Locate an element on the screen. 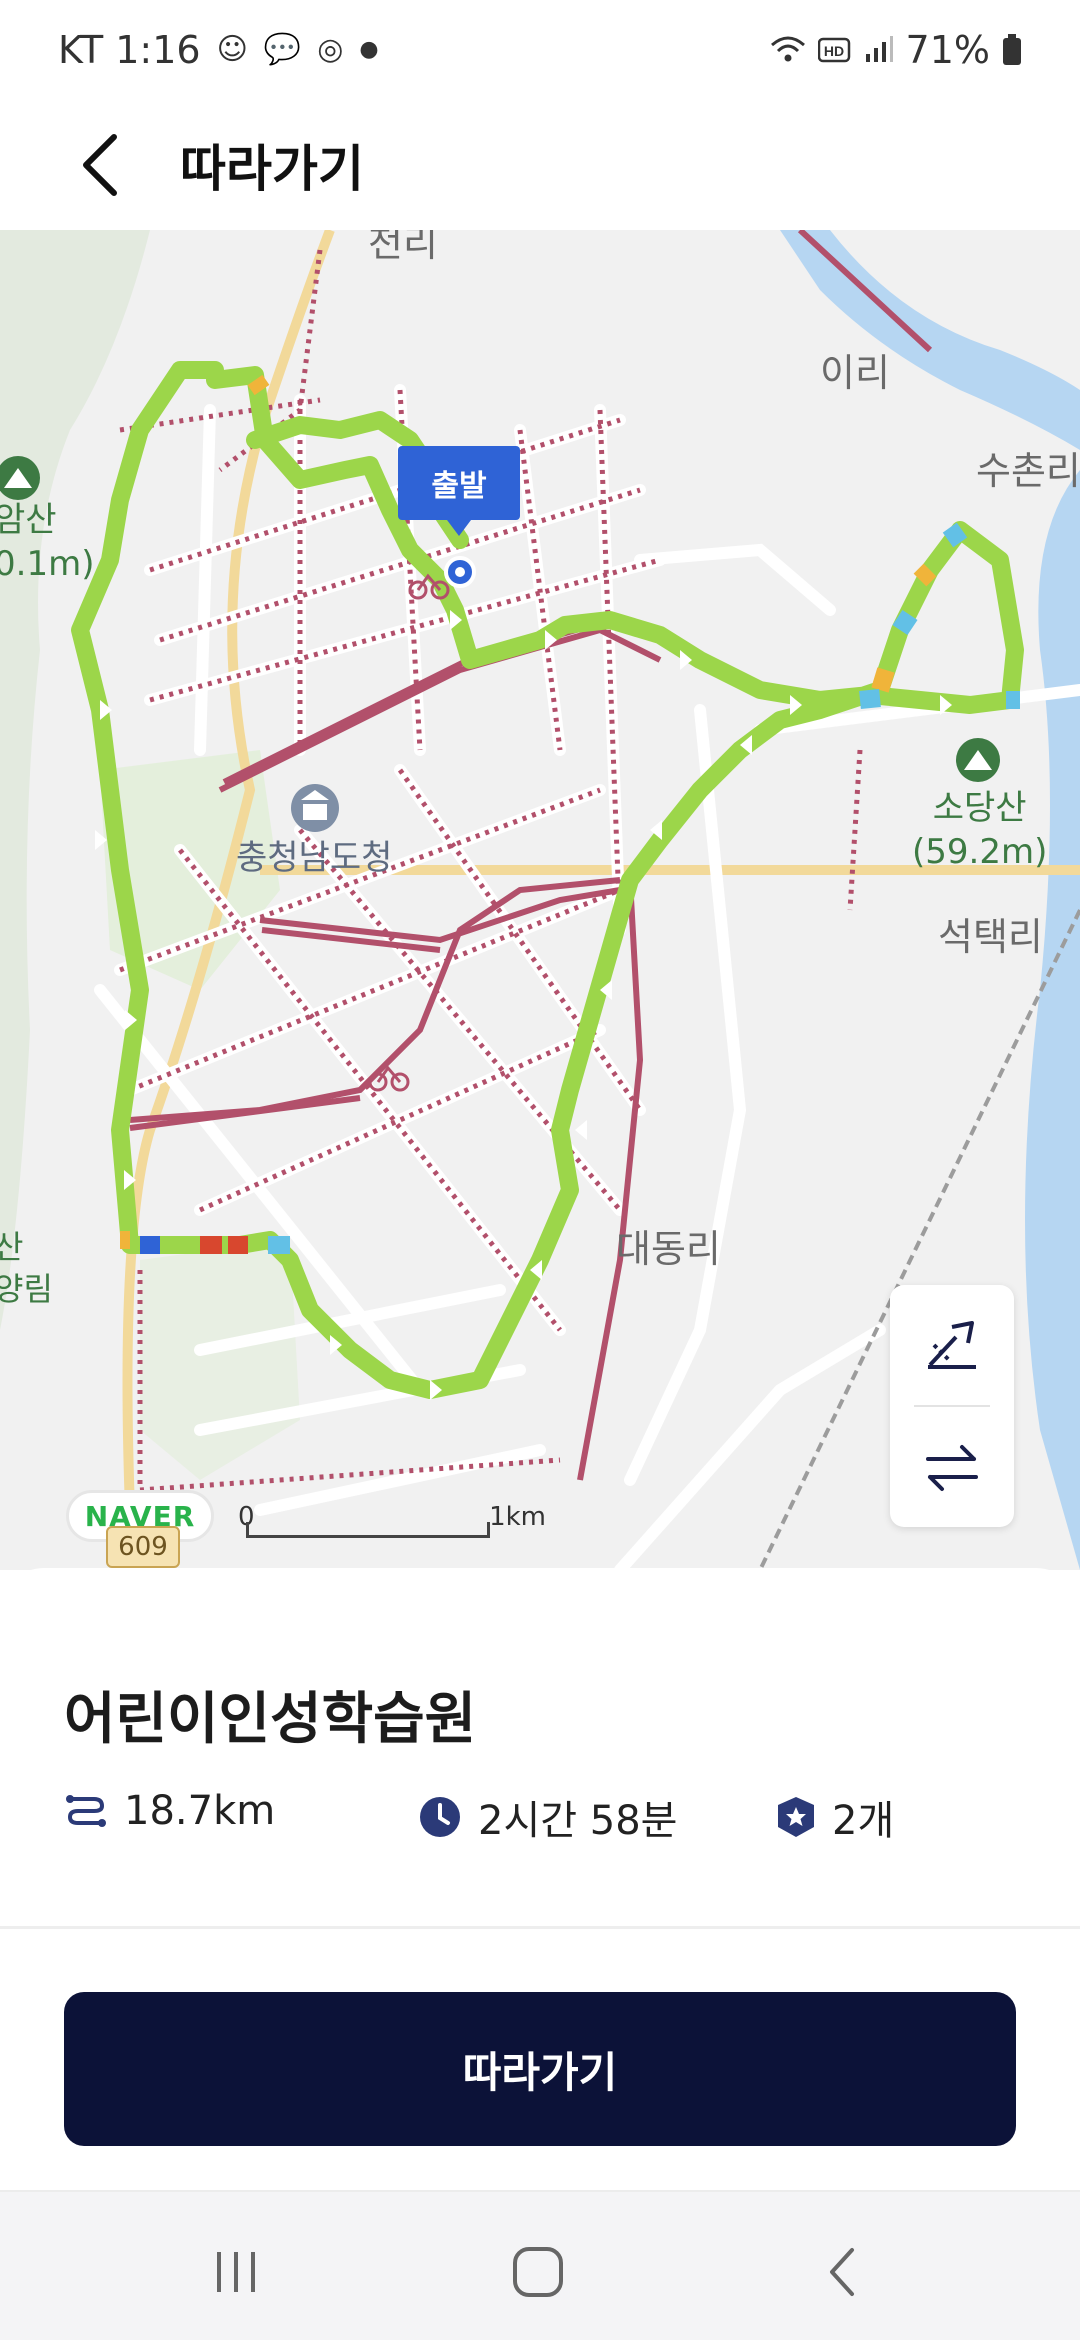 Image resolution: width=1080 pixels, height=2340 pixels. map-label-left-san: 산 is located at coordinates (12, 1247).